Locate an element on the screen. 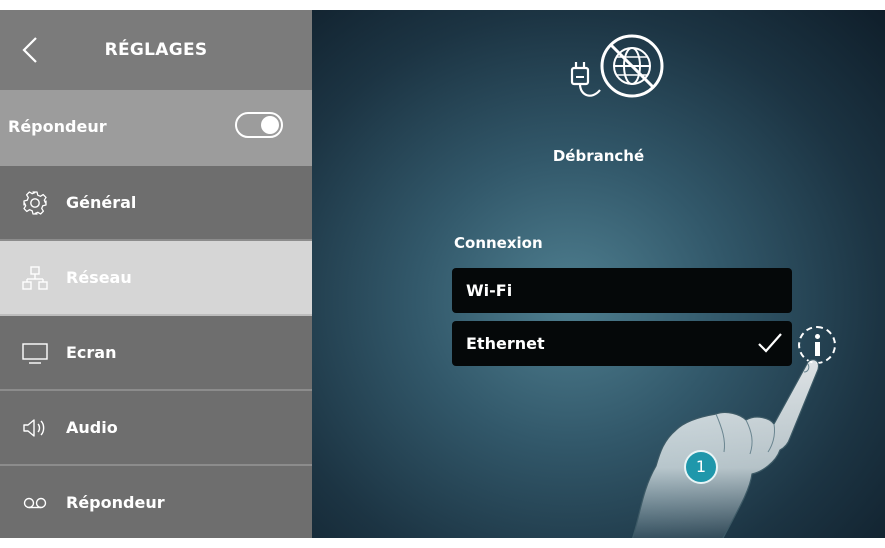 The height and width of the screenshot is (548, 885). sidebar-item-label: Audio is located at coordinates (92, 427).